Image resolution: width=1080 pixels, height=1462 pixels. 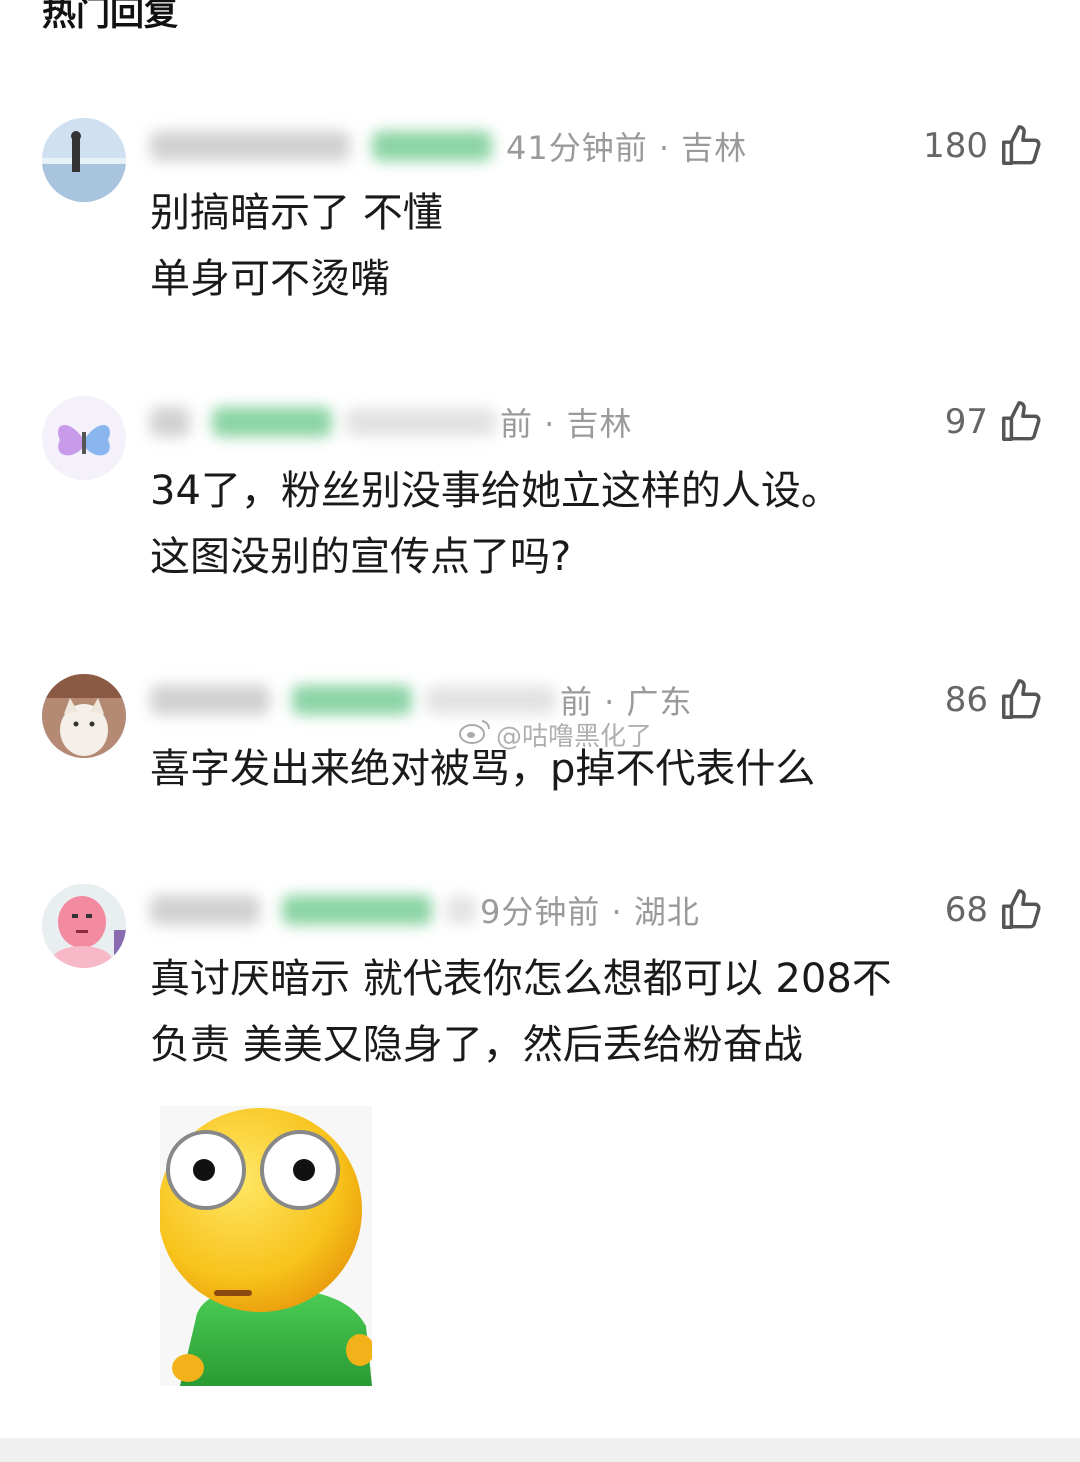 What do you see at coordinates (521, 979) in the screenshot?
I see `comment-line: 真讨厌暗示 就代表你怎么想都可以 208不` at bounding box center [521, 979].